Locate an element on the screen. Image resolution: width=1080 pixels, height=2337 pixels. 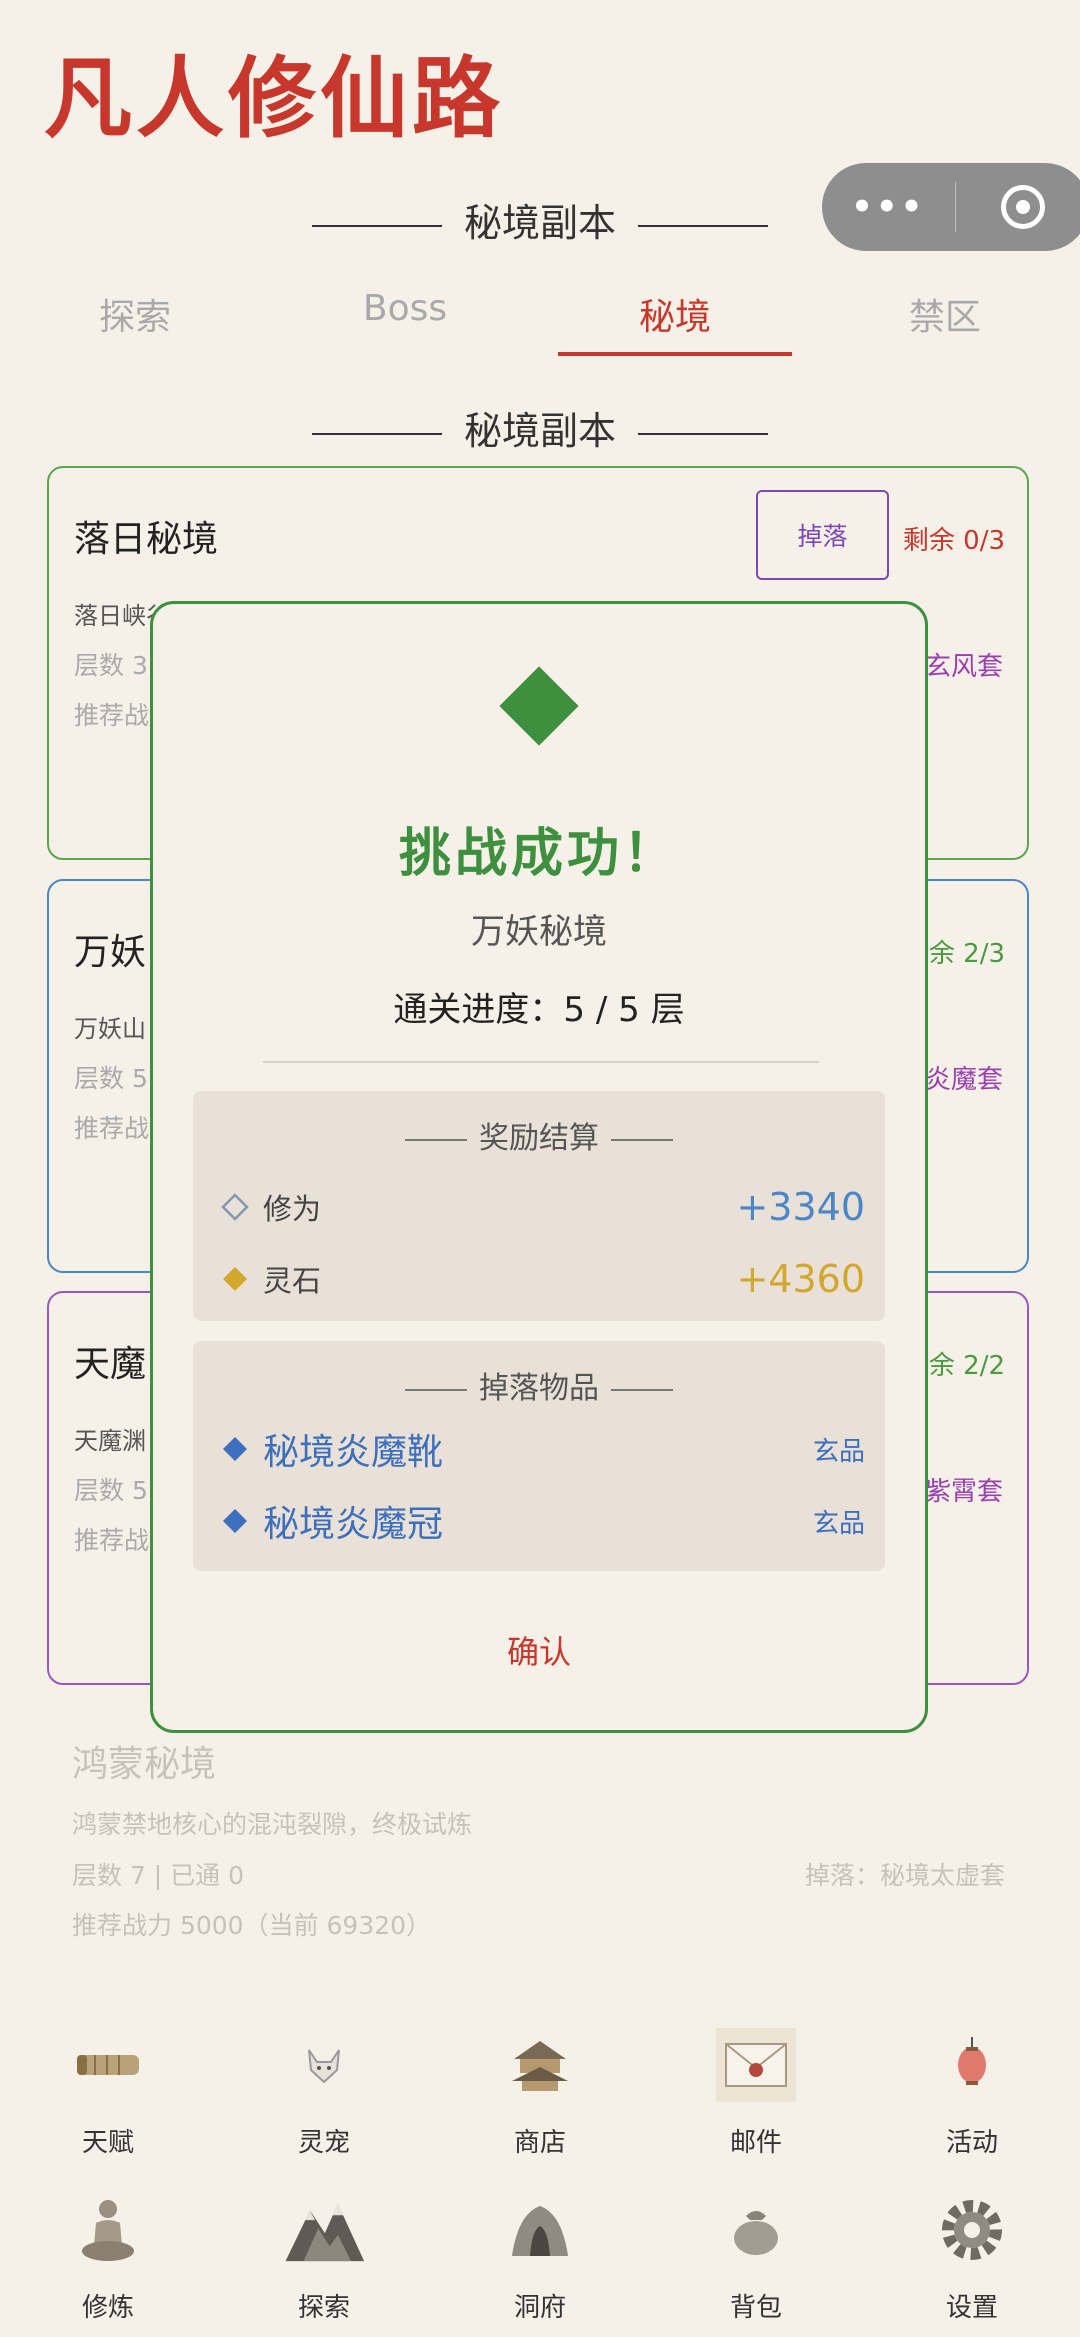
nav-label: 背包 is located at coordinates (755, 2308).